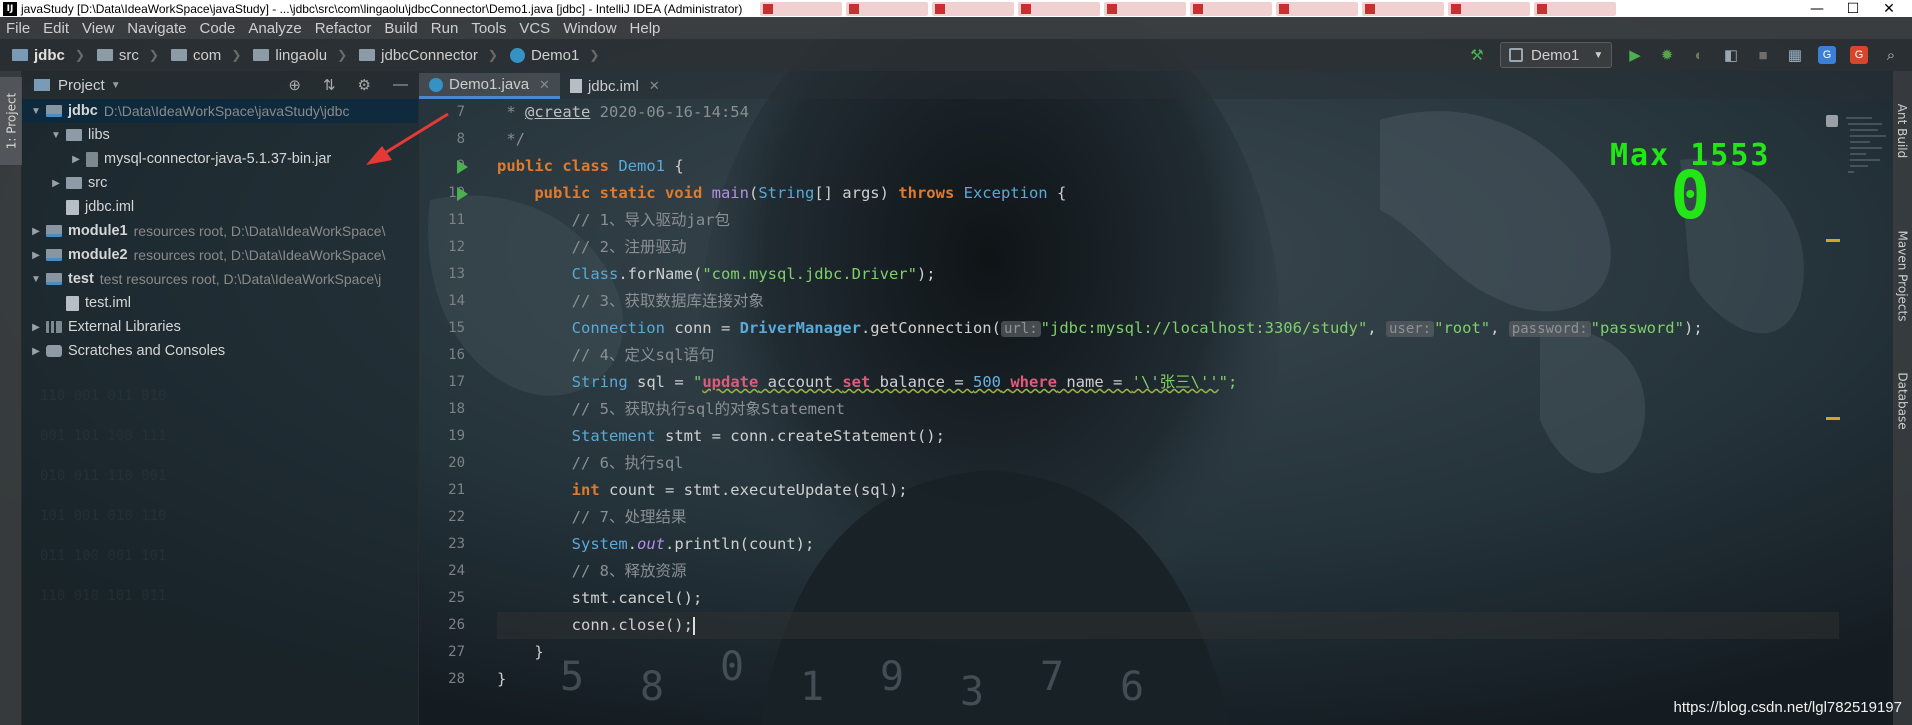 This screenshot has height=725, width=1912. Describe the element at coordinates (462, 167) in the screenshot. I see `run-class-gutter-icon` at that location.